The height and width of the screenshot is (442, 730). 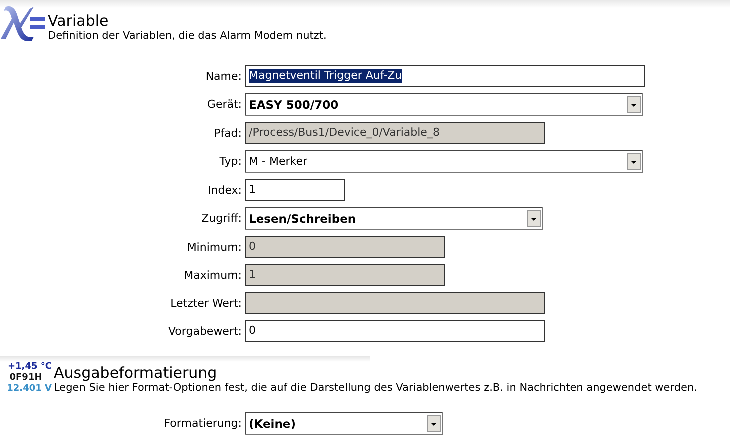 I want to click on dropdown: (Keine), so click(x=344, y=423).